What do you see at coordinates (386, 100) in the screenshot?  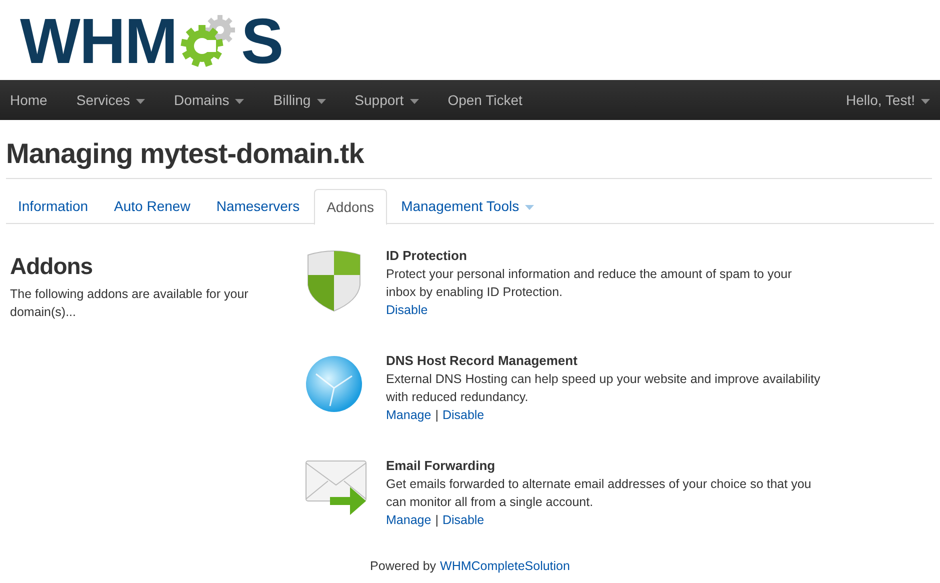 I see `nav-link: Support` at bounding box center [386, 100].